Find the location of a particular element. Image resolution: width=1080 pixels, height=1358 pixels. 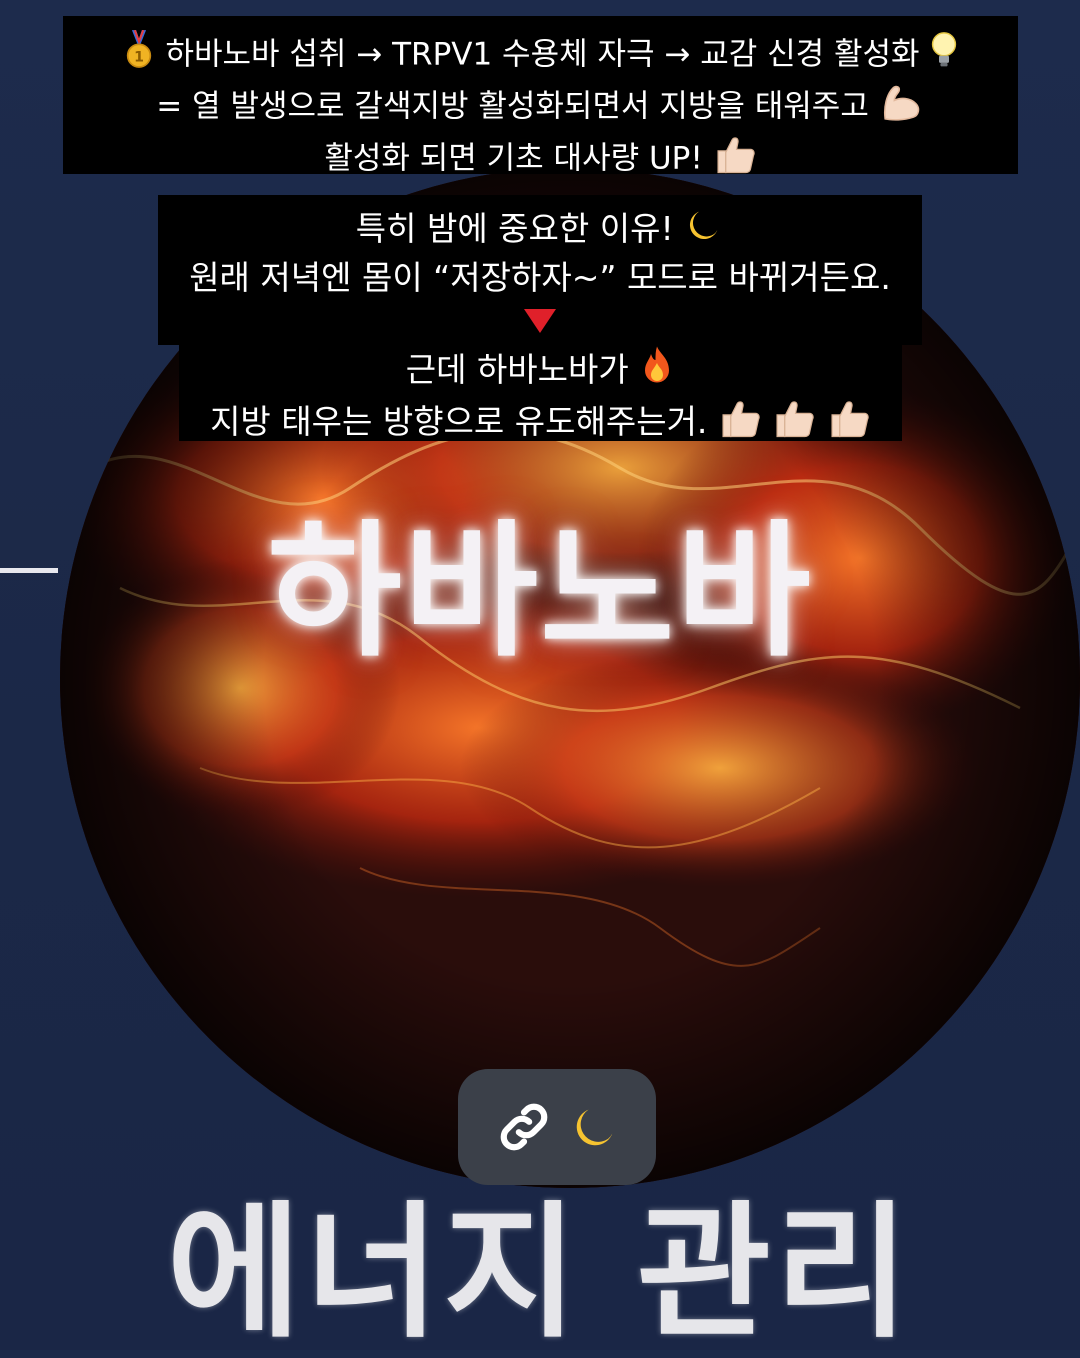

caption-line: 특히 밤에 중요한 이유! is located at coordinates (540, 230).